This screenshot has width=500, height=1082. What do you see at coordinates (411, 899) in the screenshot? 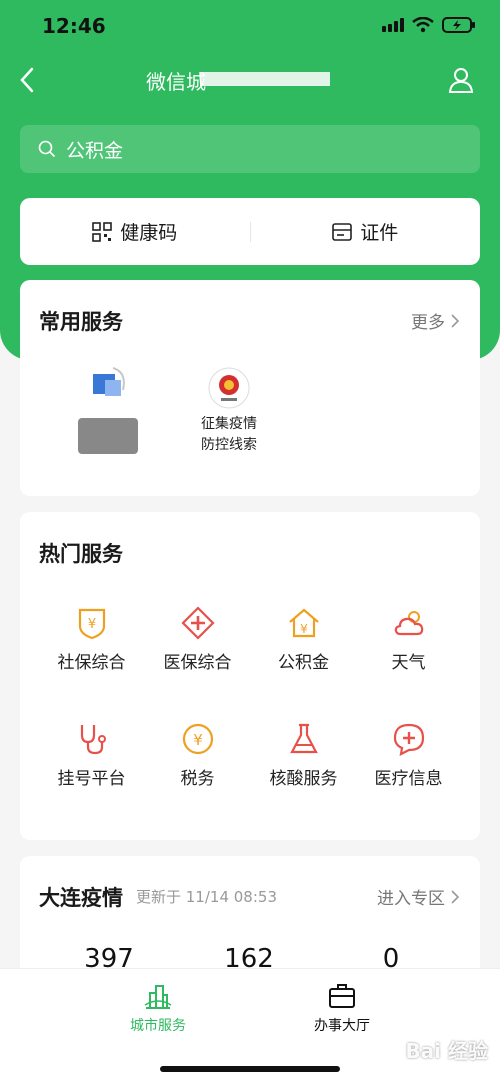
I see `enter-zone-label: 进入专区` at bounding box center [411, 899].